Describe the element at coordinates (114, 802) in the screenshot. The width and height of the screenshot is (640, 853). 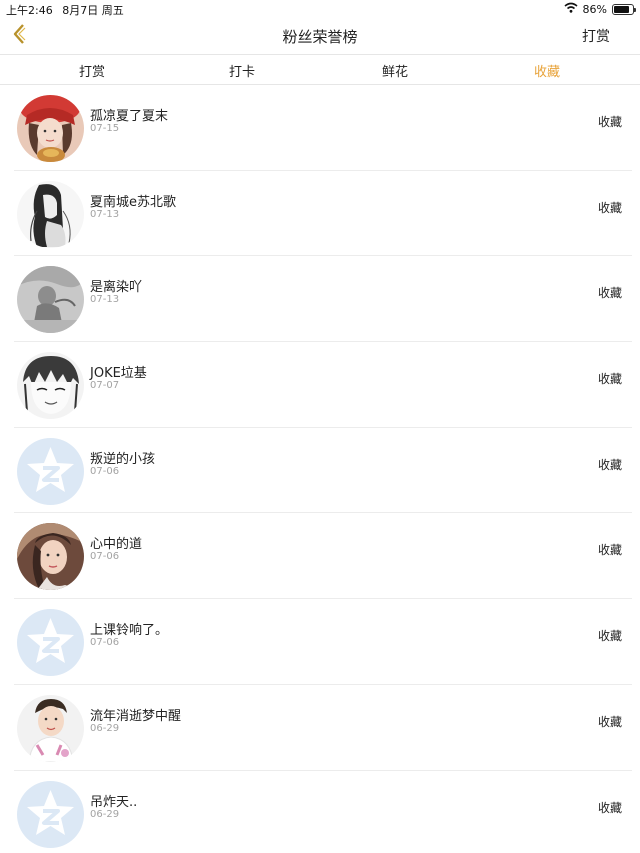
I see `fan-name: 吊炸天..` at that location.